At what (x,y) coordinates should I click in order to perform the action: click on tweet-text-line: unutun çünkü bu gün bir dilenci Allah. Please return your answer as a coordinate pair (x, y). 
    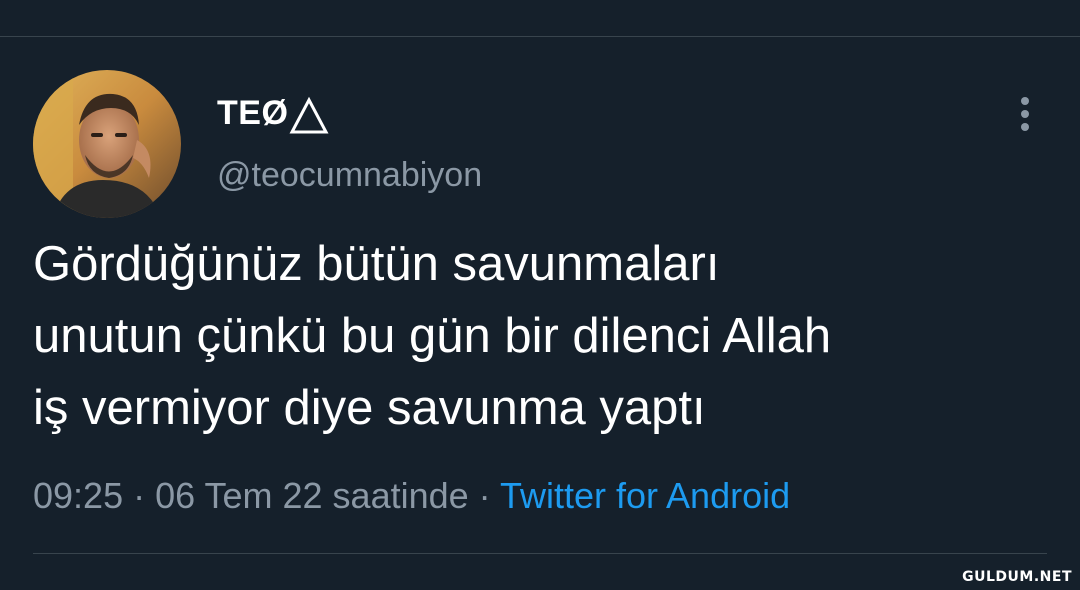
    Looking at the image, I should click on (432, 336).